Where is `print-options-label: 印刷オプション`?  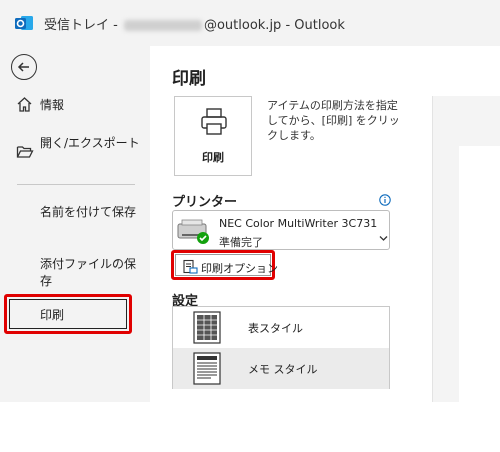
print-options-label: 印刷オプション is located at coordinates (239, 268).